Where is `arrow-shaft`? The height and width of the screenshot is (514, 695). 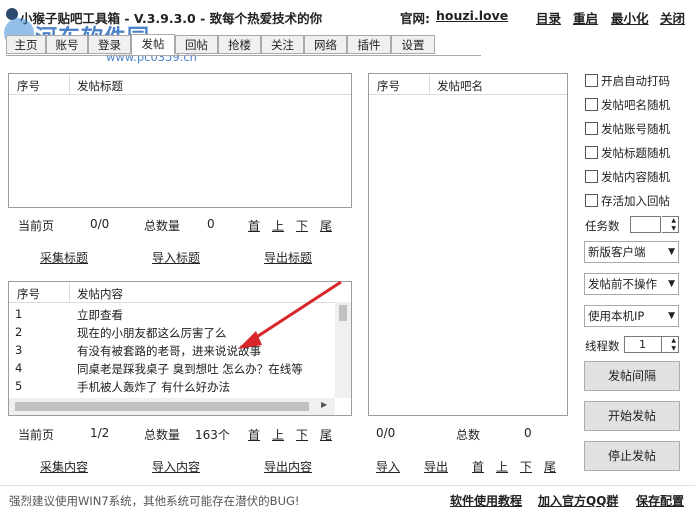
arrow-shaft is located at coordinates (296, 311).